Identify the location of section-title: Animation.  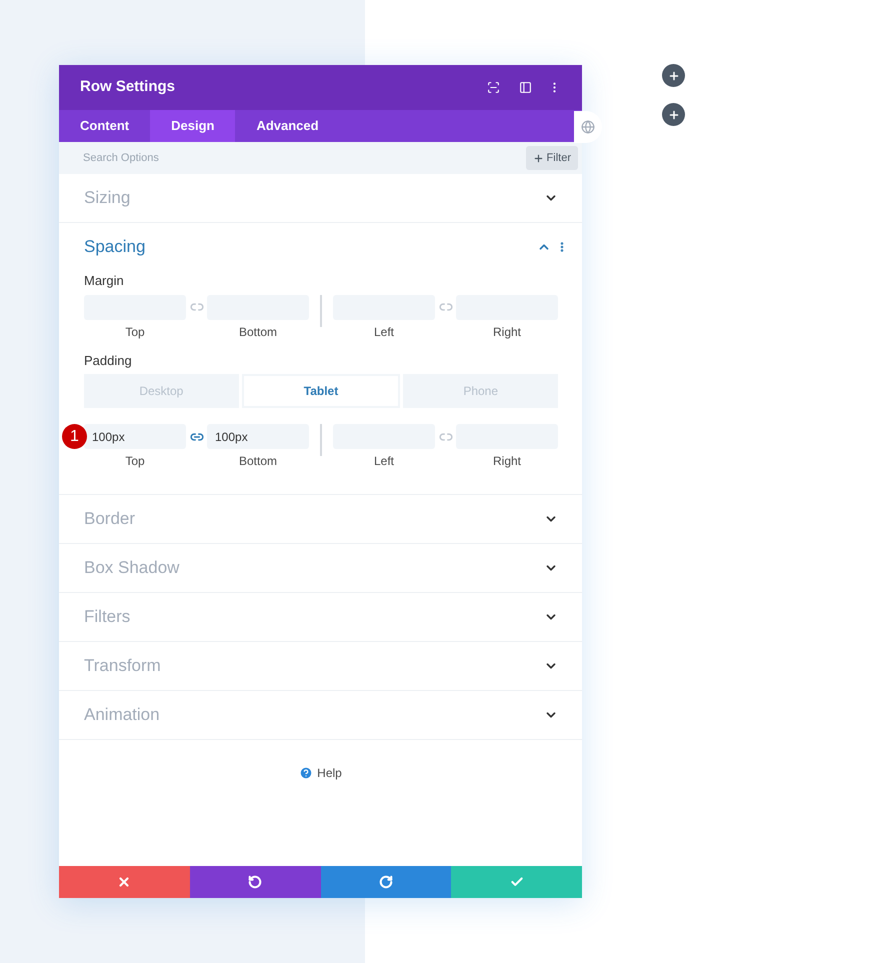
(314, 715).